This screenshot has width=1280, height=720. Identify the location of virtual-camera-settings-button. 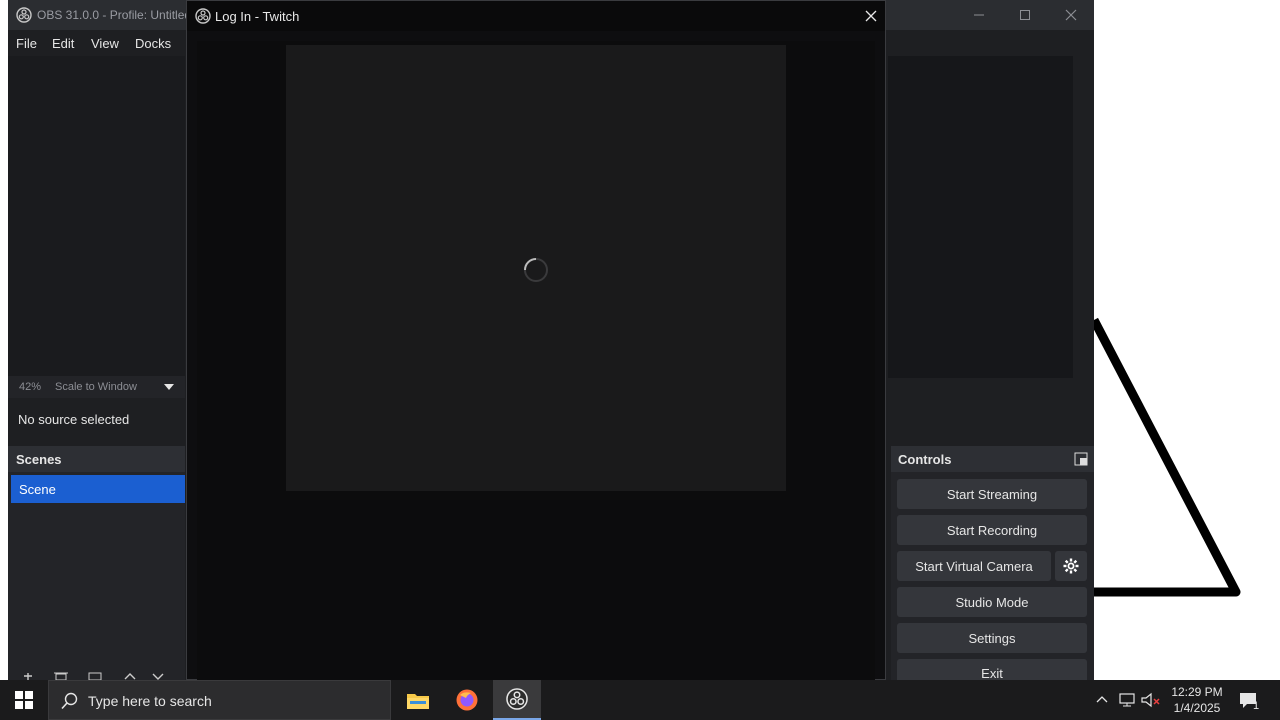
(1071, 566).